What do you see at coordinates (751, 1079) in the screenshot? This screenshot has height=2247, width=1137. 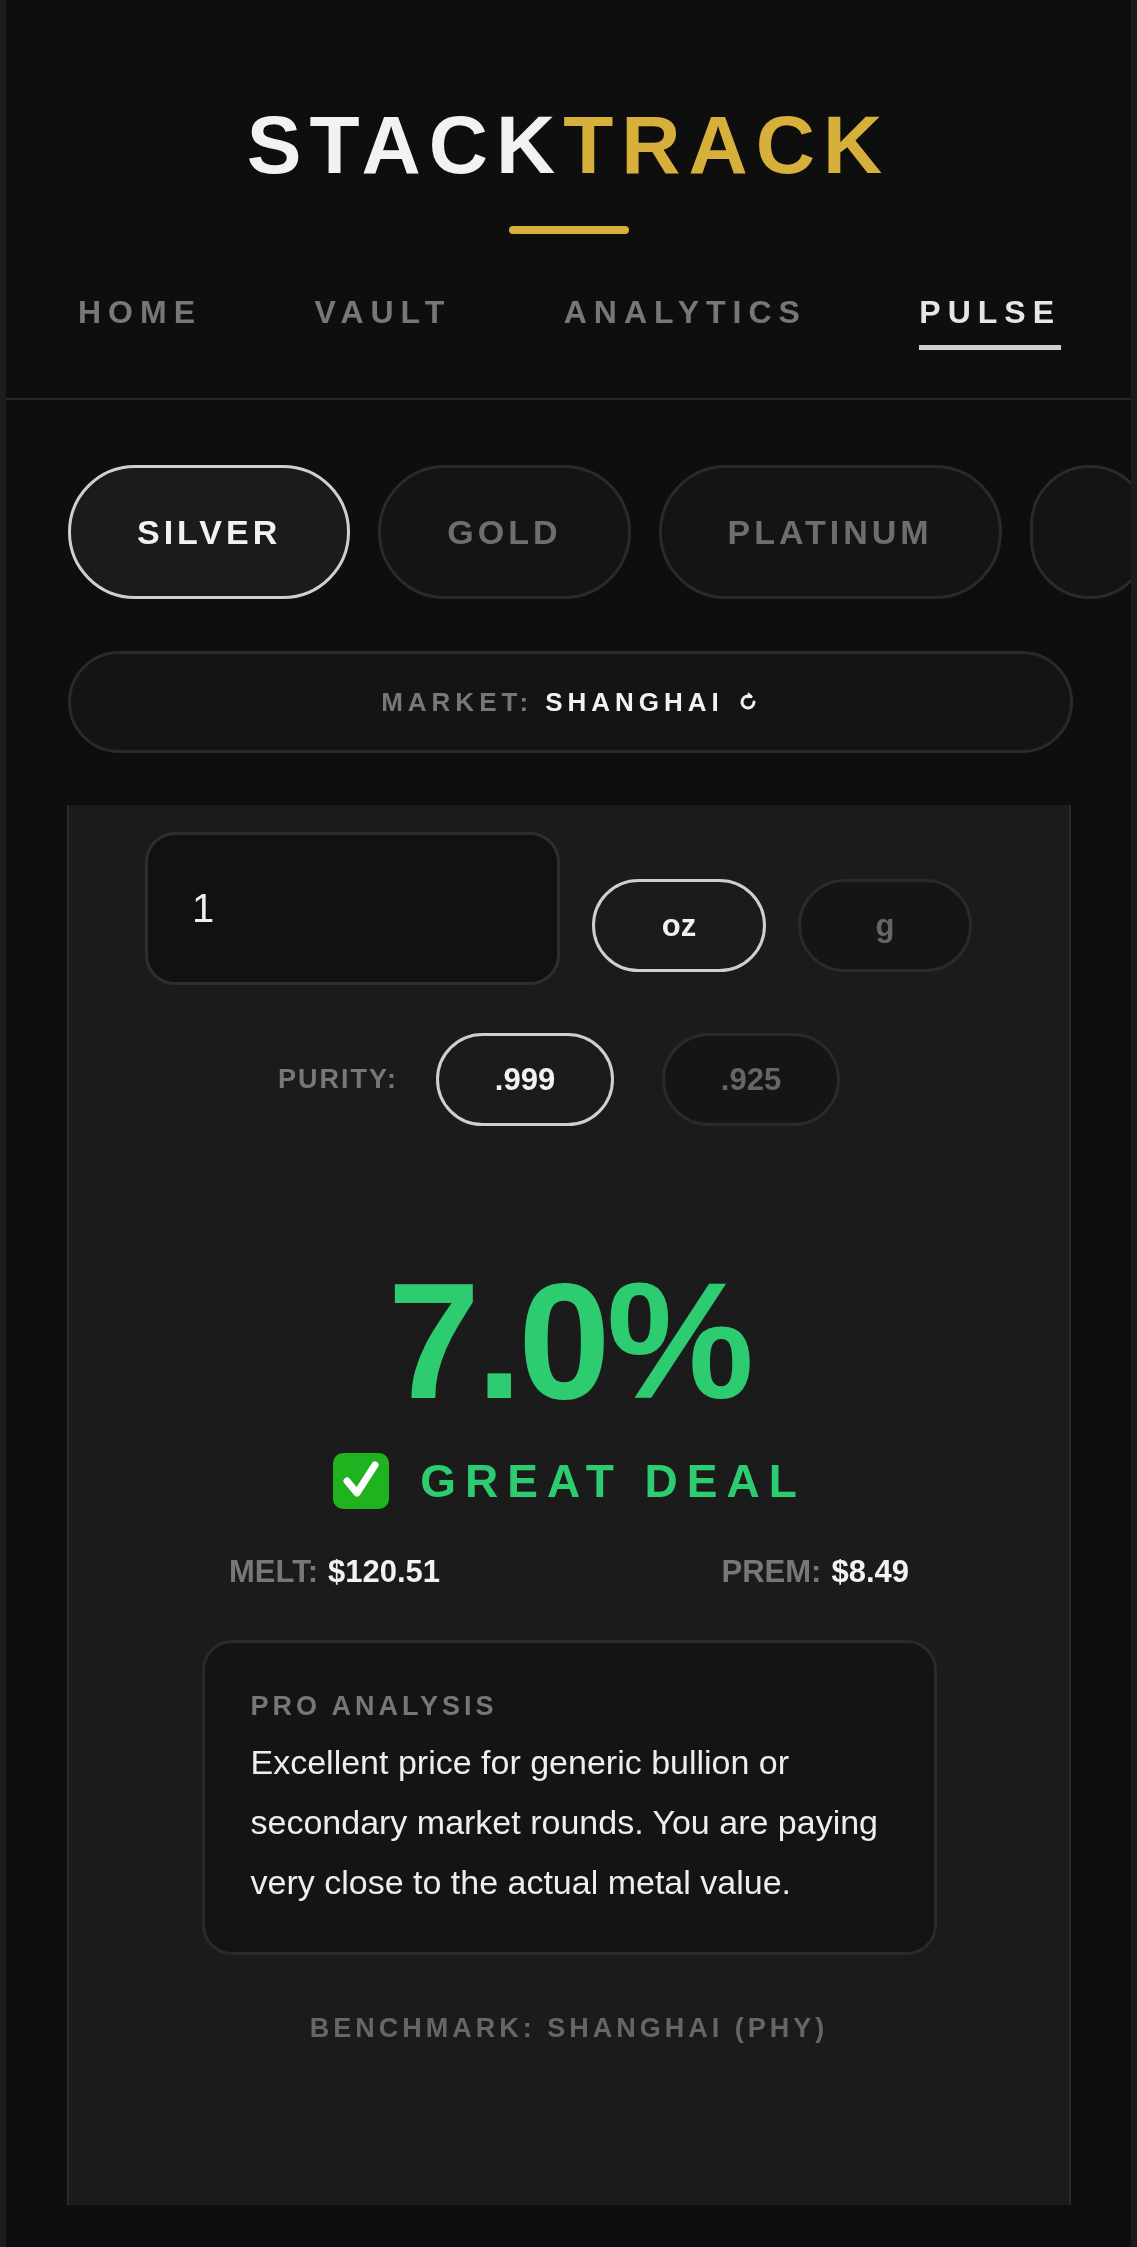 I see `purity-toggle: .925` at bounding box center [751, 1079].